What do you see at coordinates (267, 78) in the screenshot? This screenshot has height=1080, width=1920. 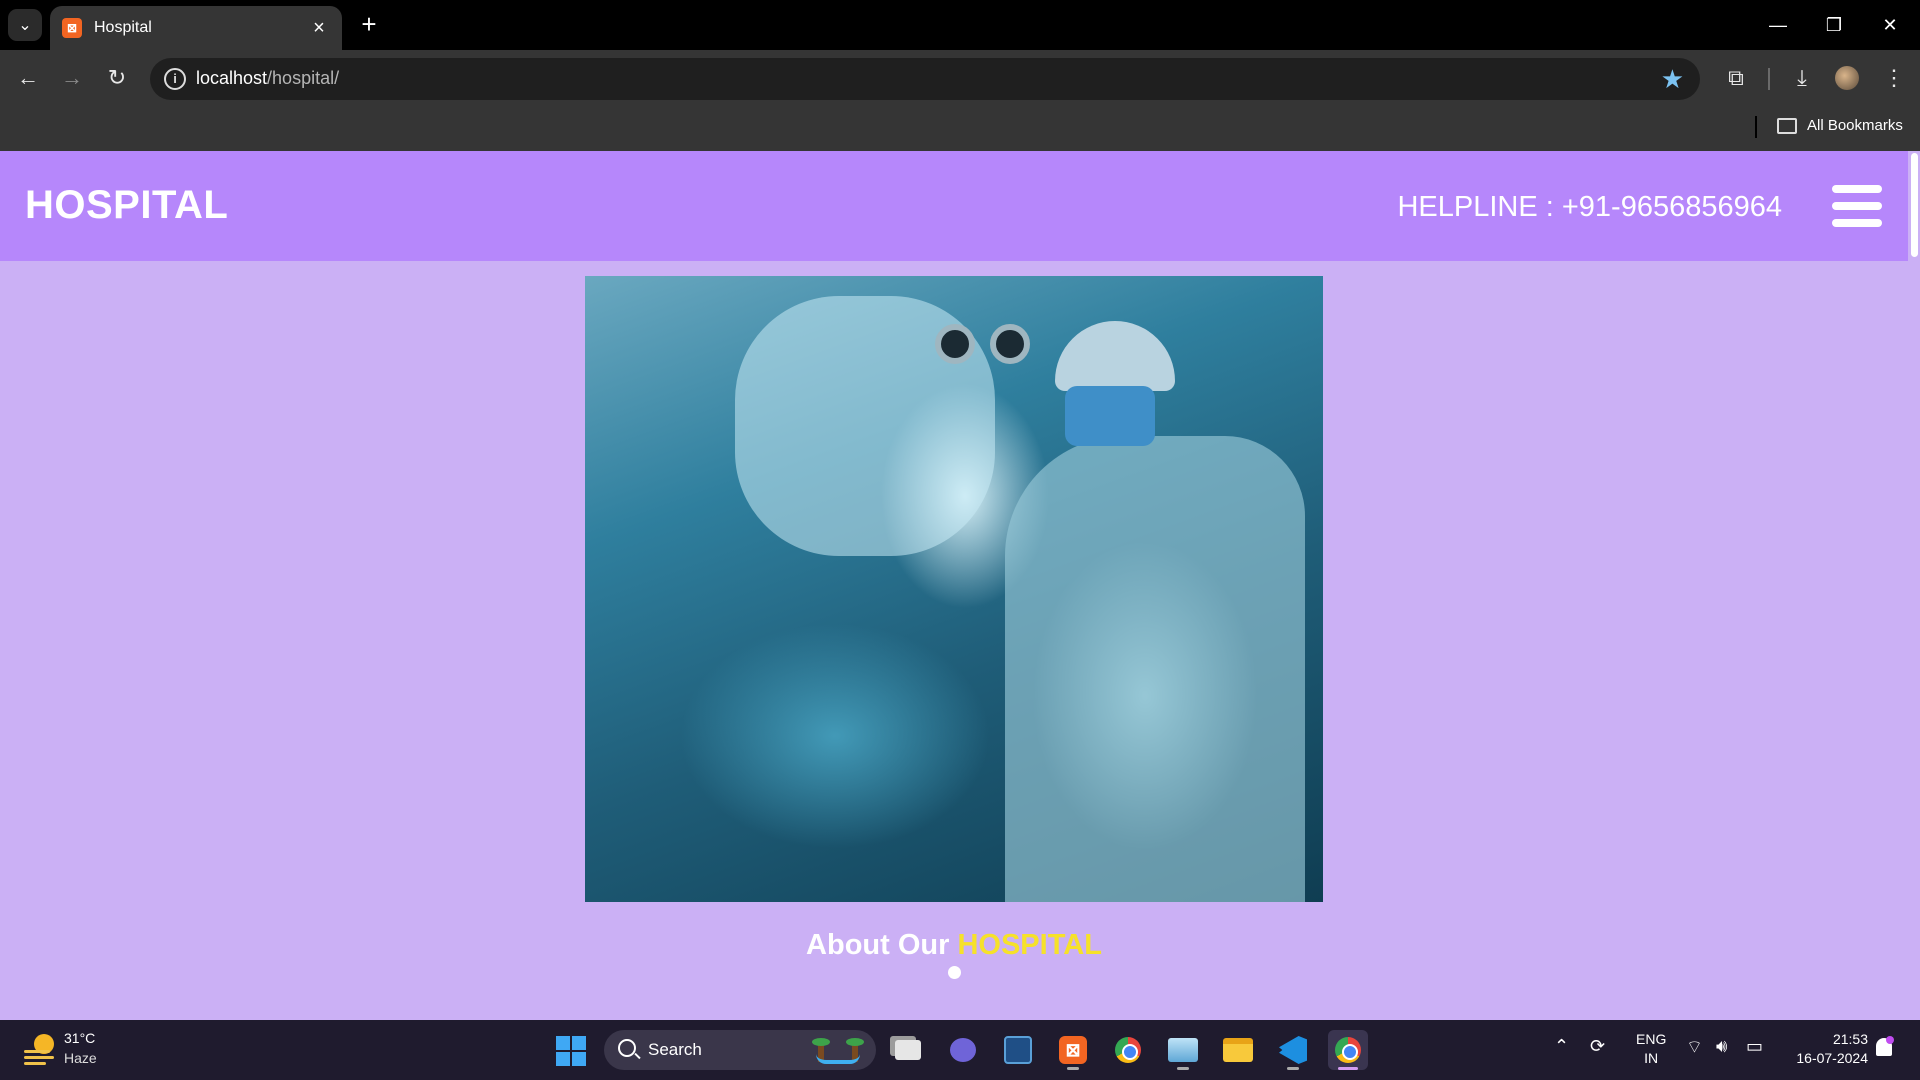 I see `url-text: localhost/hospital/` at bounding box center [267, 78].